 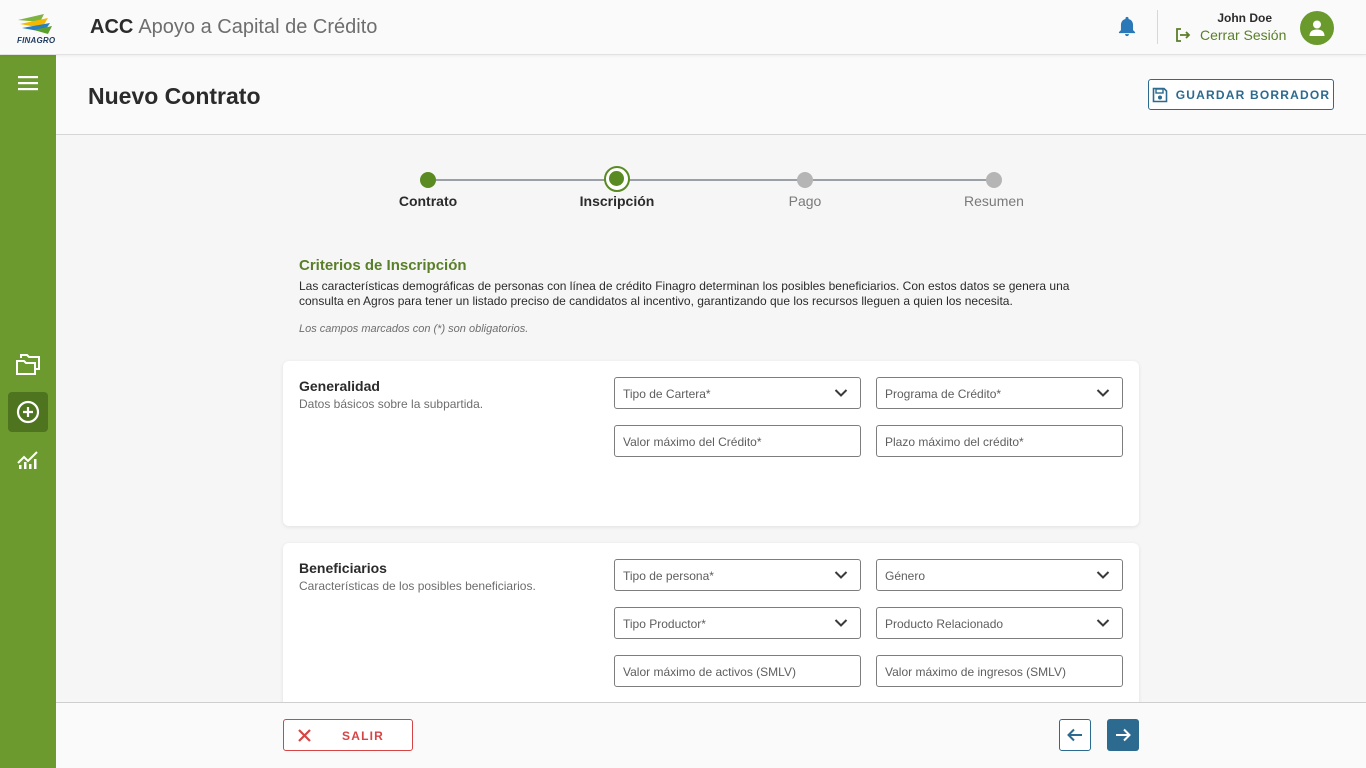 What do you see at coordinates (667, 394) in the screenshot?
I see `field-placeholder: Tipo de Cartera*` at bounding box center [667, 394].